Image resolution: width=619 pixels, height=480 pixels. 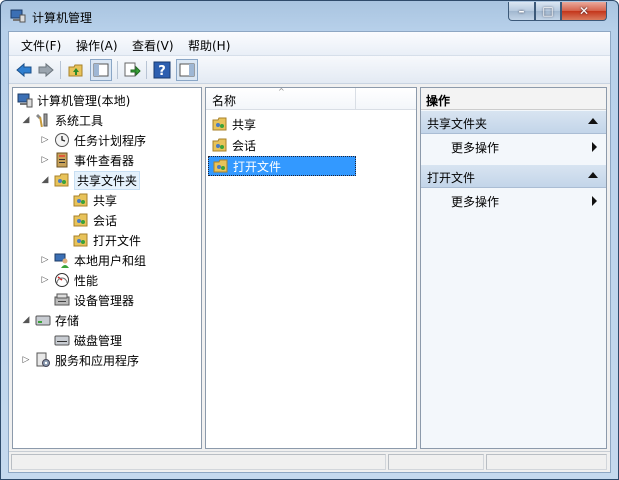 I want to click on window-title: 计算机管理, so click(x=62, y=18).